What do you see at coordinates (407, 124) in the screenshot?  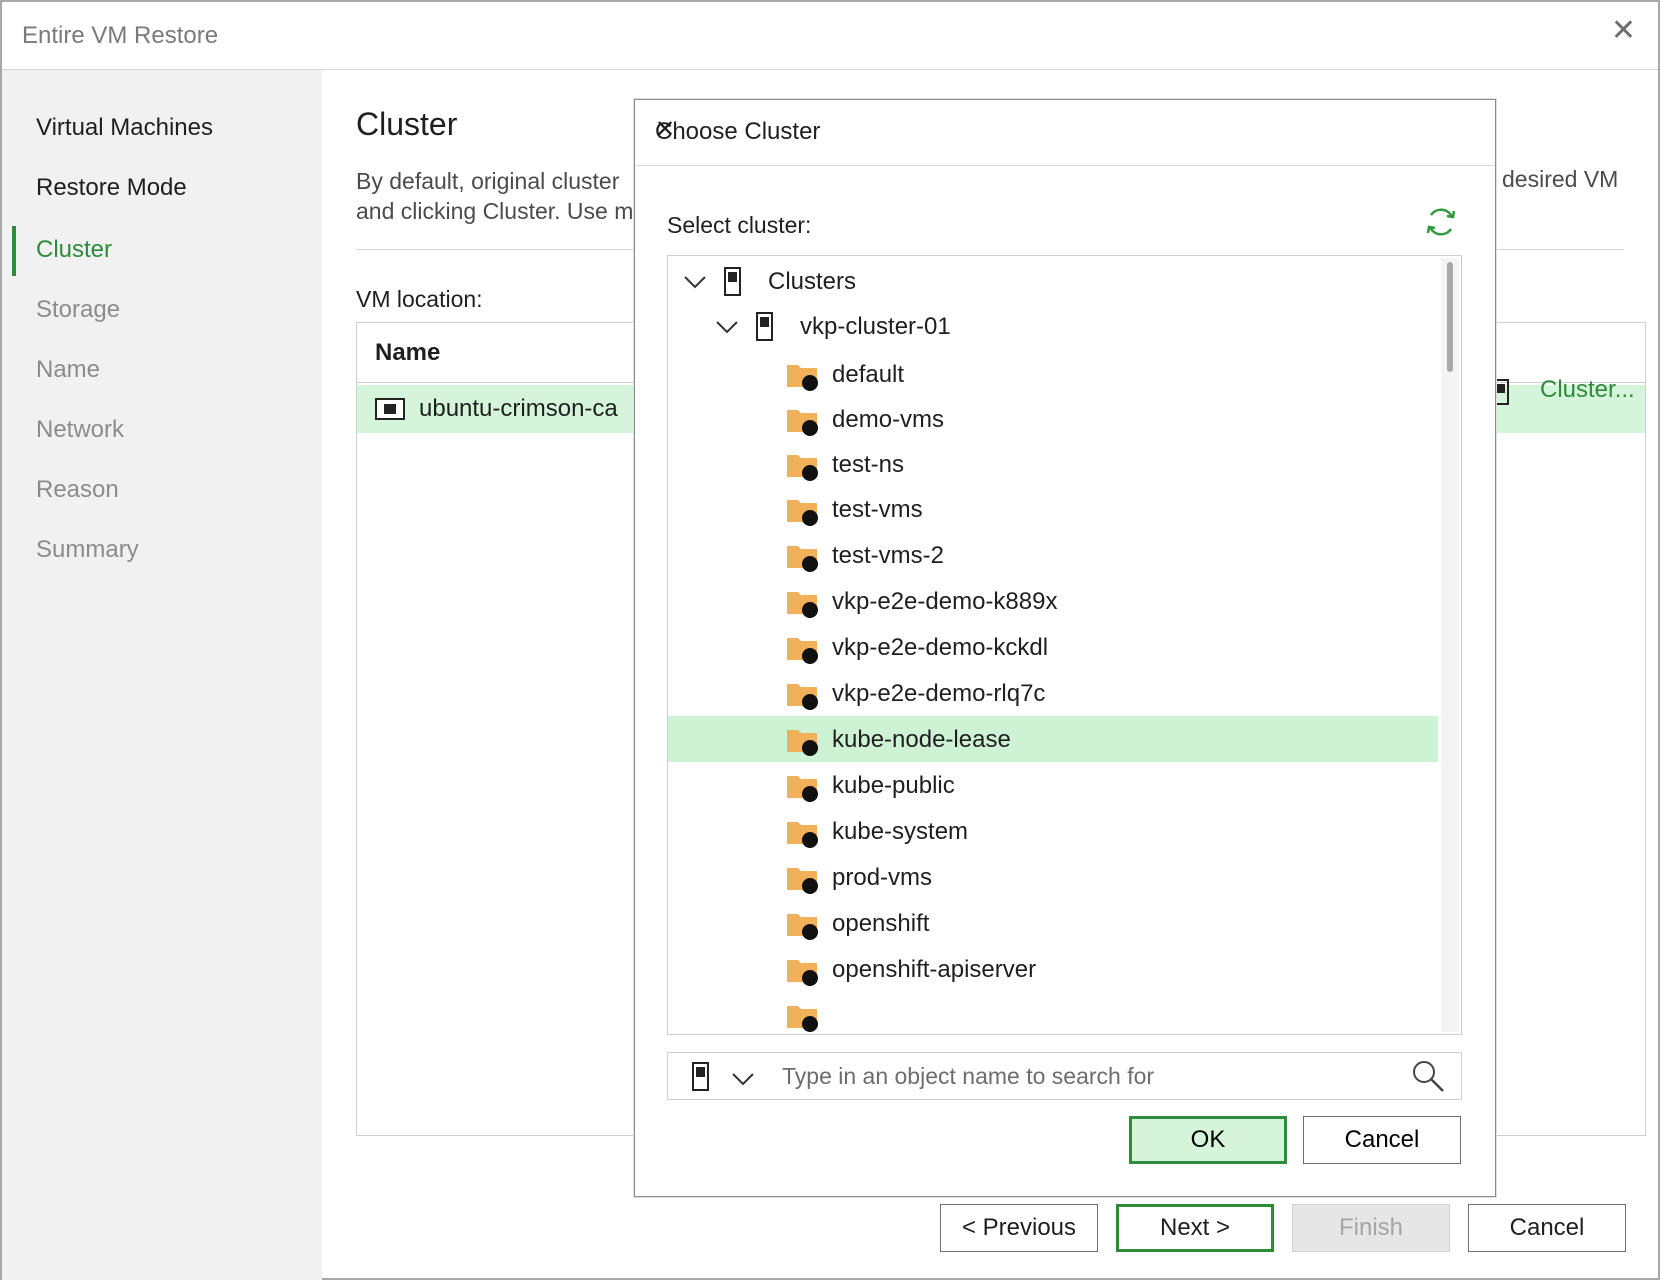 I see `page-title: Cluster` at bounding box center [407, 124].